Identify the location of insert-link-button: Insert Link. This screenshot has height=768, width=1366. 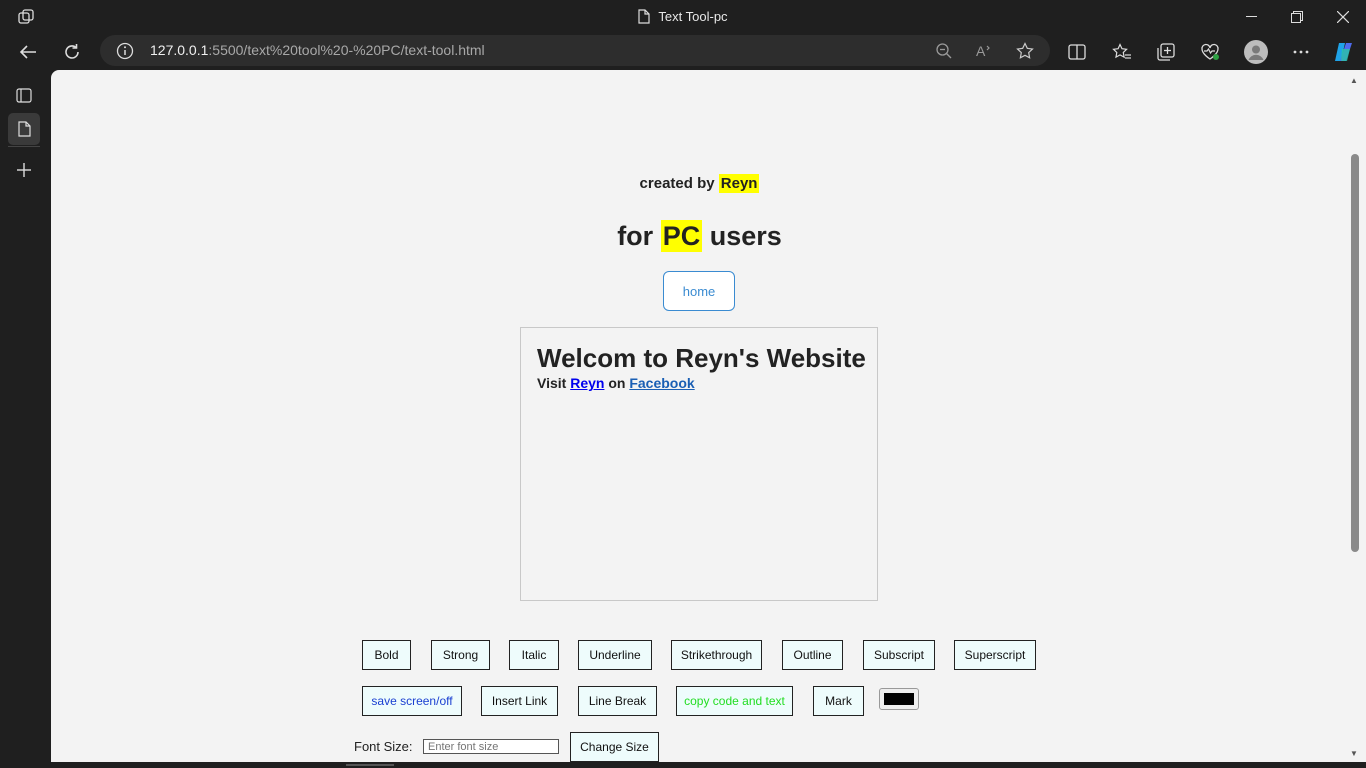
(519, 701).